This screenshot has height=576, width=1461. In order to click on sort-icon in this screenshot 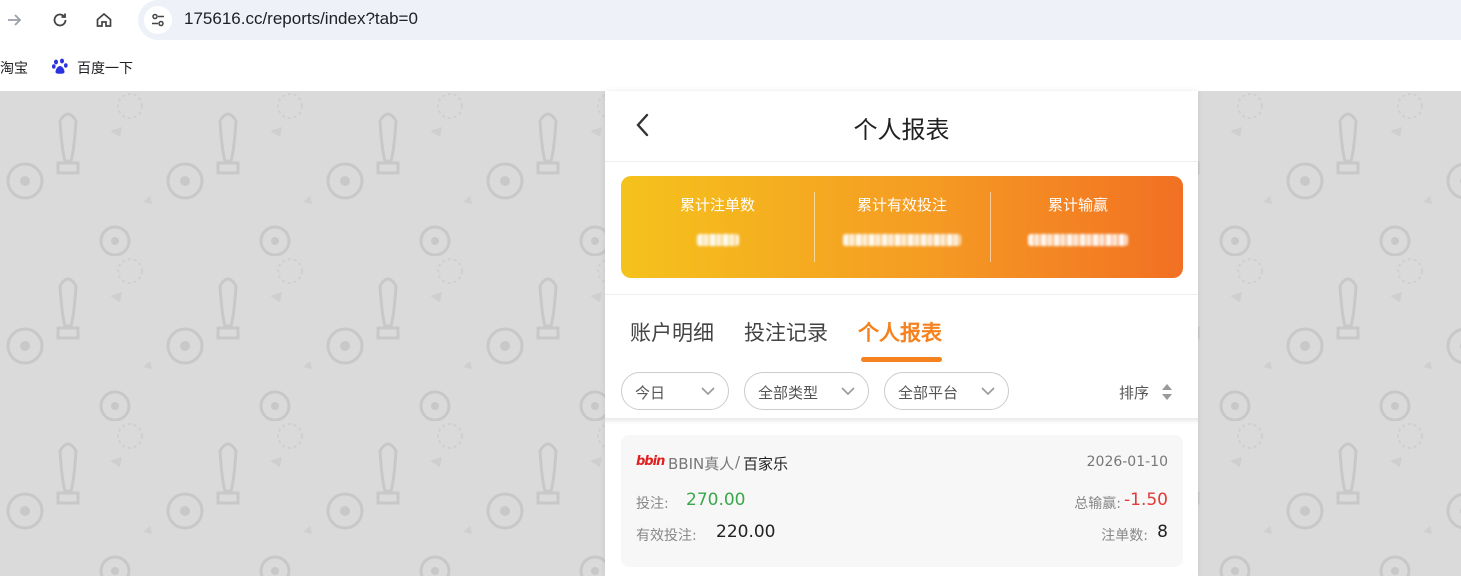, I will do `click(1167, 392)`.